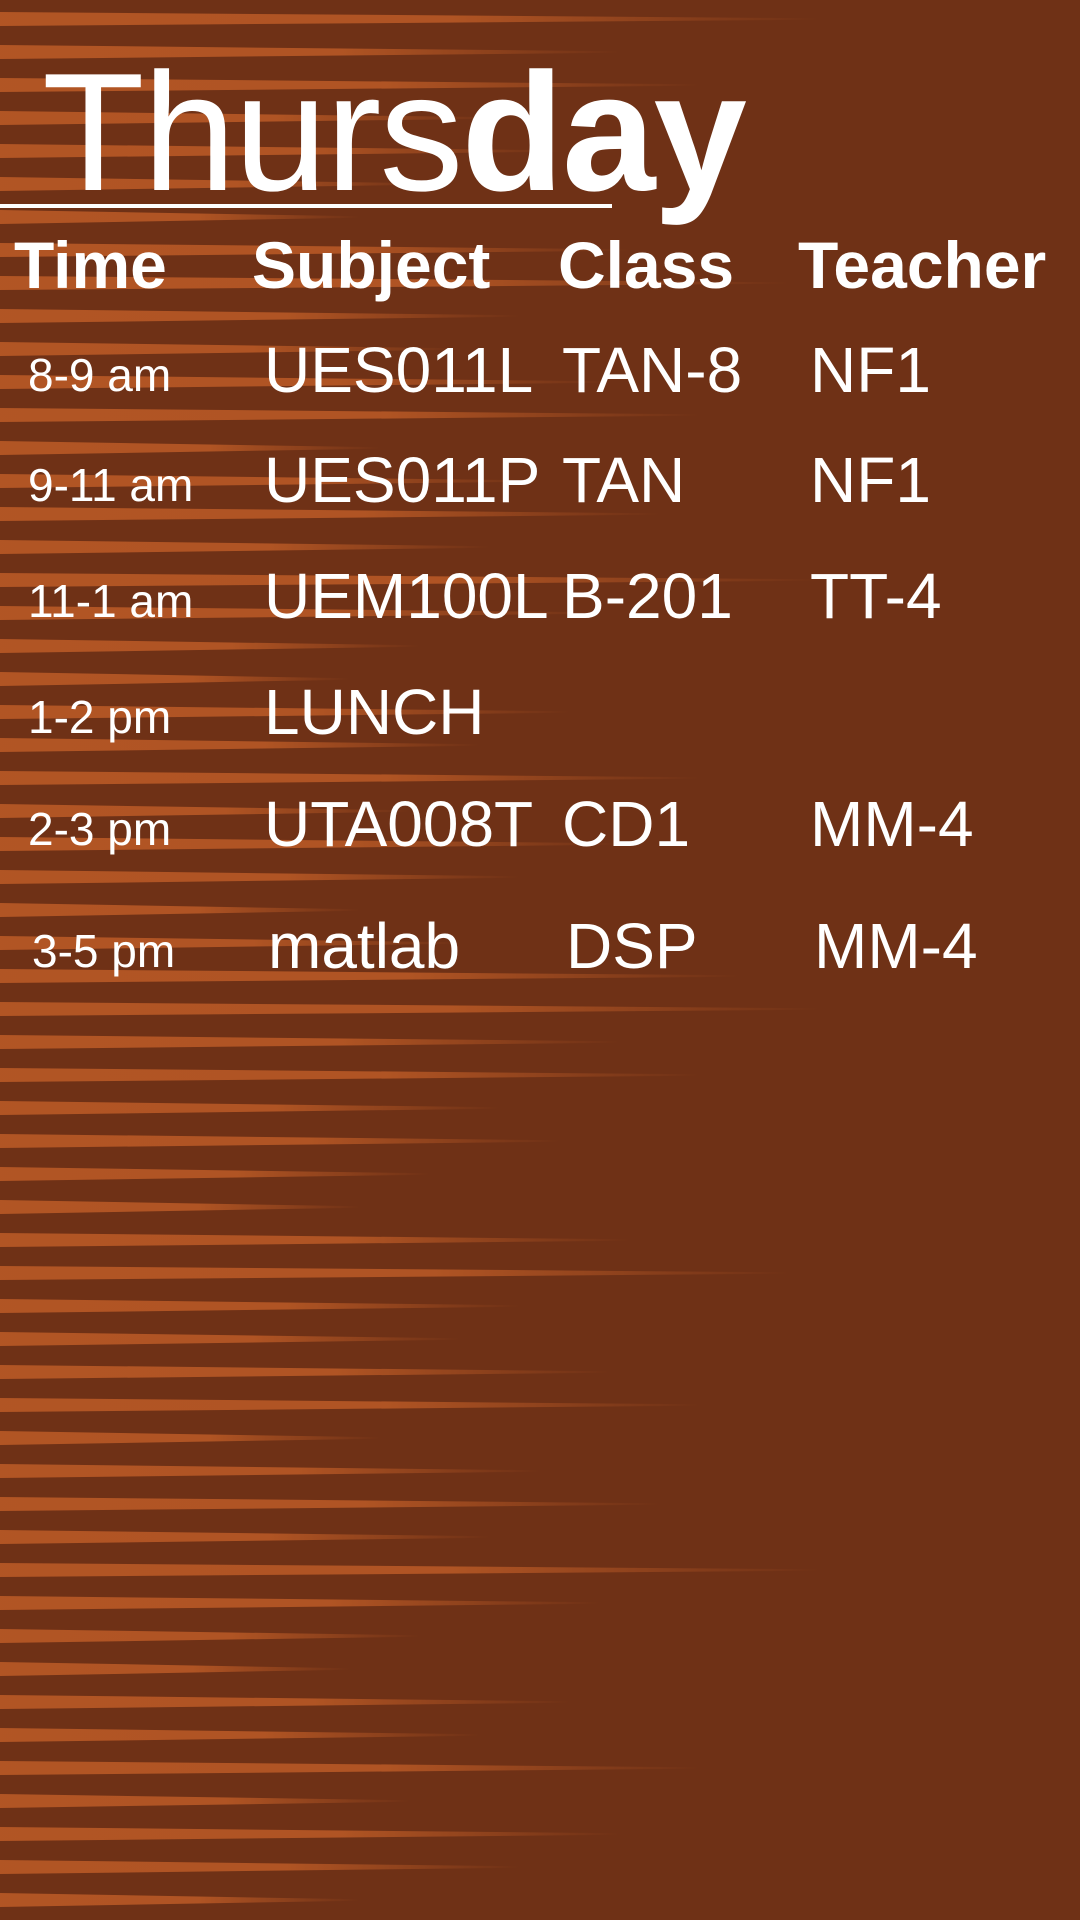 The image size is (1080, 1920). Describe the element at coordinates (540, 832) in the screenshot. I see `table-row: 2-3 pm UTA008T CD1 MM-4` at that location.